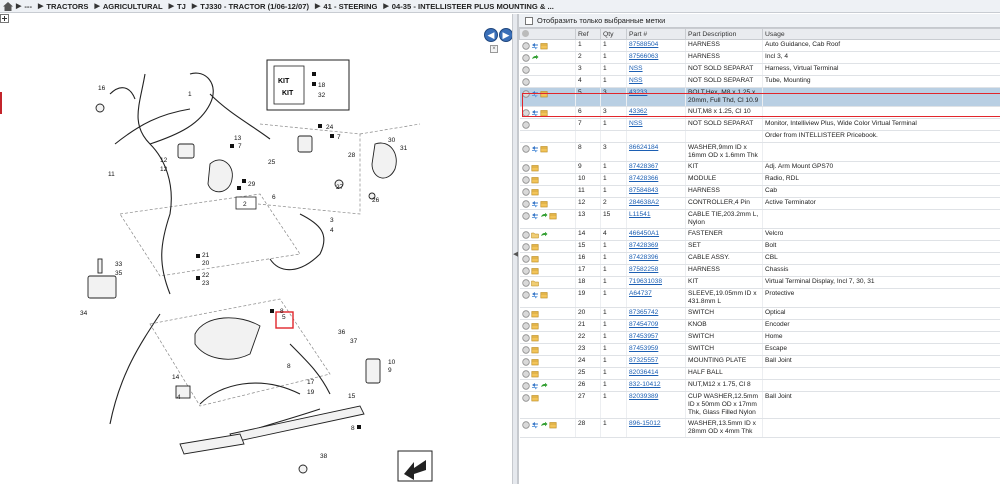 The height and width of the screenshot is (484, 1000). What do you see at coordinates (643, 245) in the screenshot?
I see `part-number-link: 87428369` at bounding box center [643, 245].